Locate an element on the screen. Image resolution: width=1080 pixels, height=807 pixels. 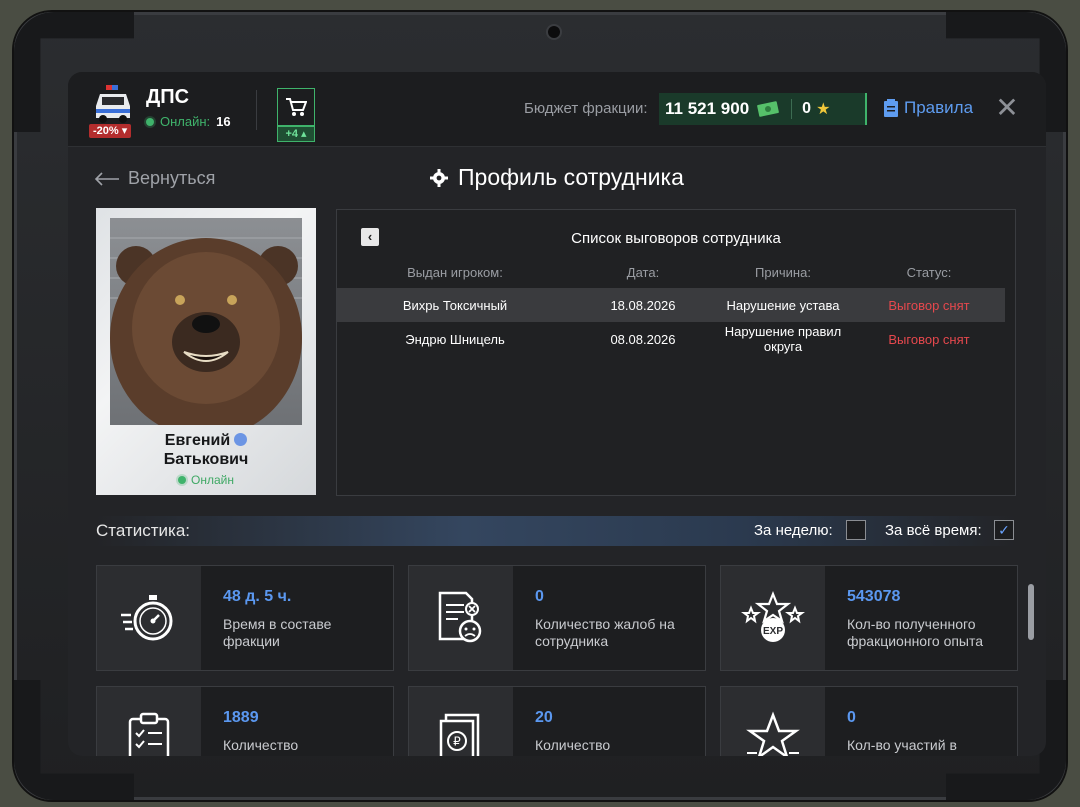
employee-status: Онлайн is located at coordinates (206, 480).